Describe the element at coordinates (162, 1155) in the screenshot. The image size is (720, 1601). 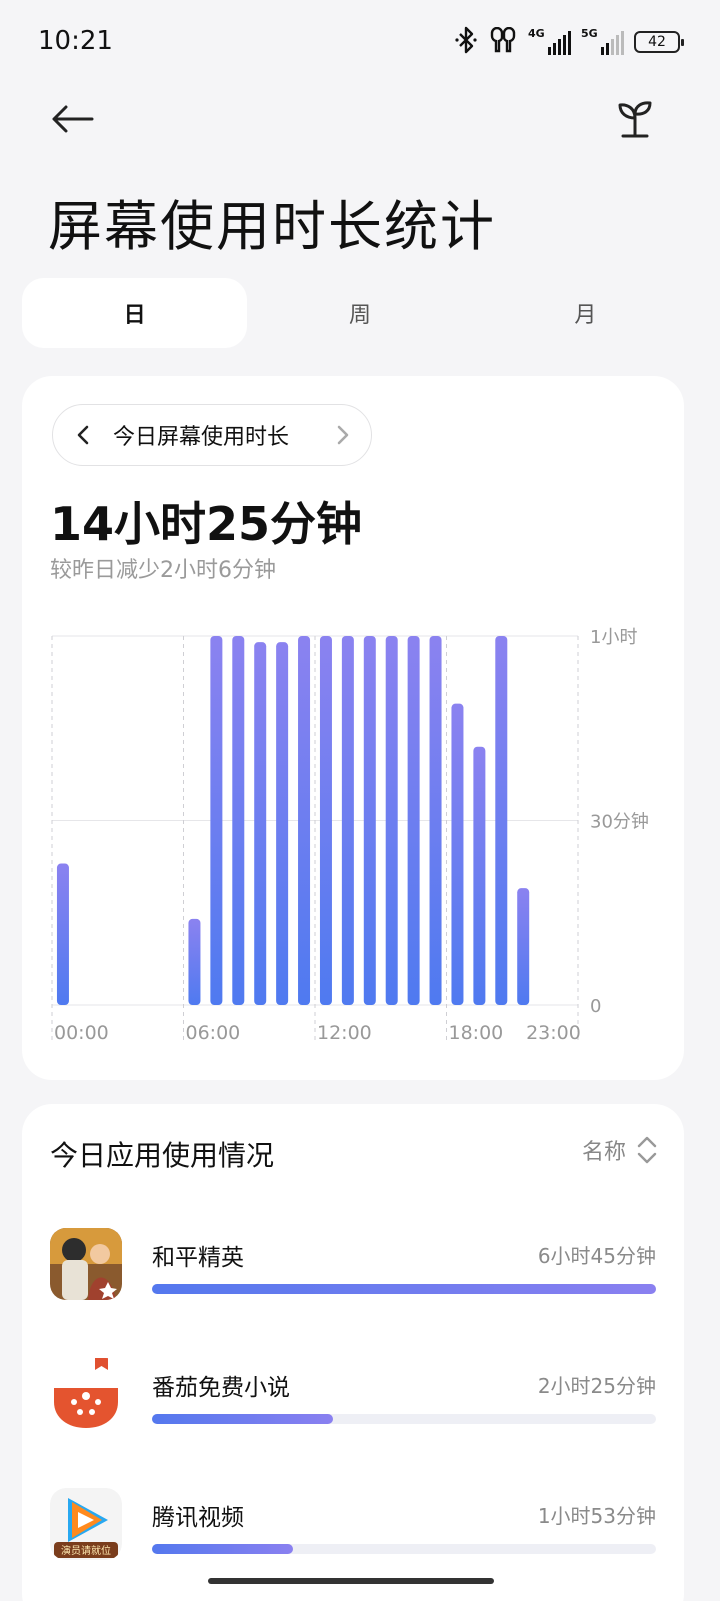
I see `app-usage-title: 今日应用使用情况` at that location.